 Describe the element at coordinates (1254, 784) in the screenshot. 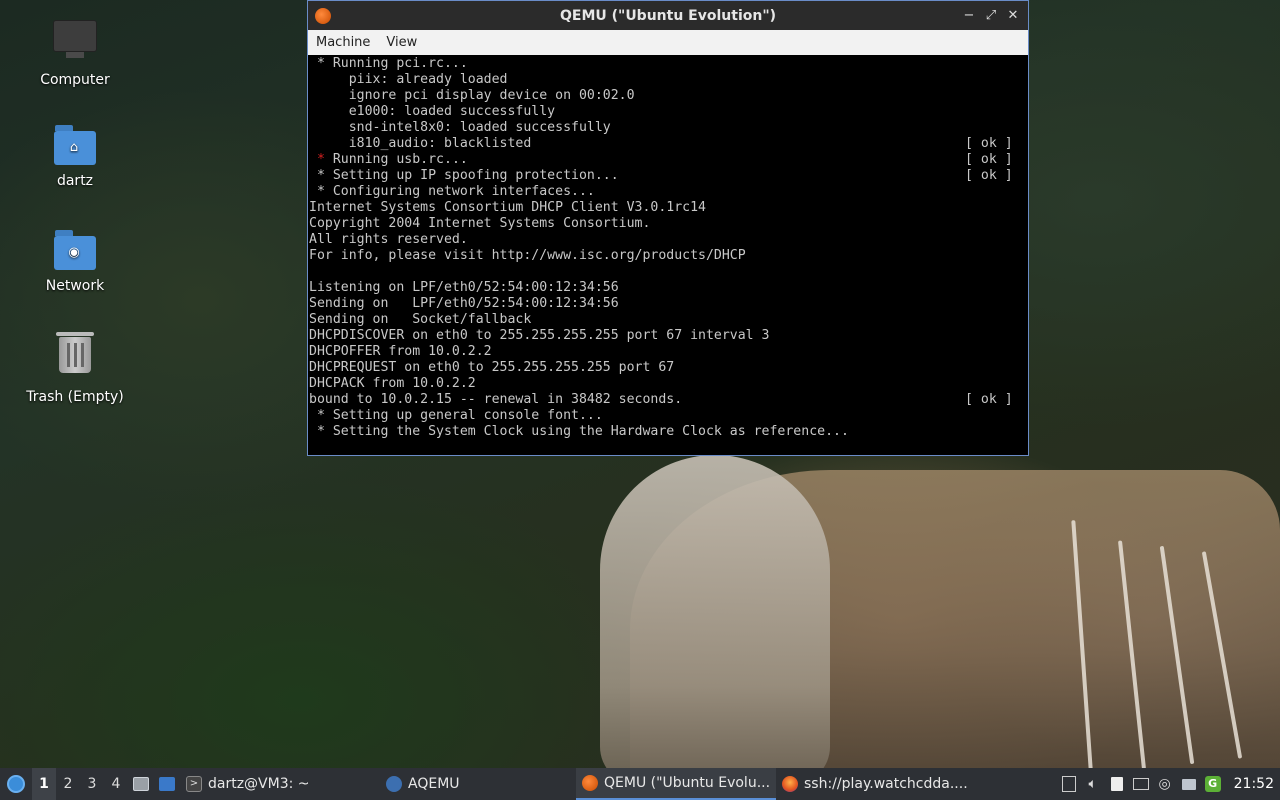

I see `clock: 21:52` at that location.